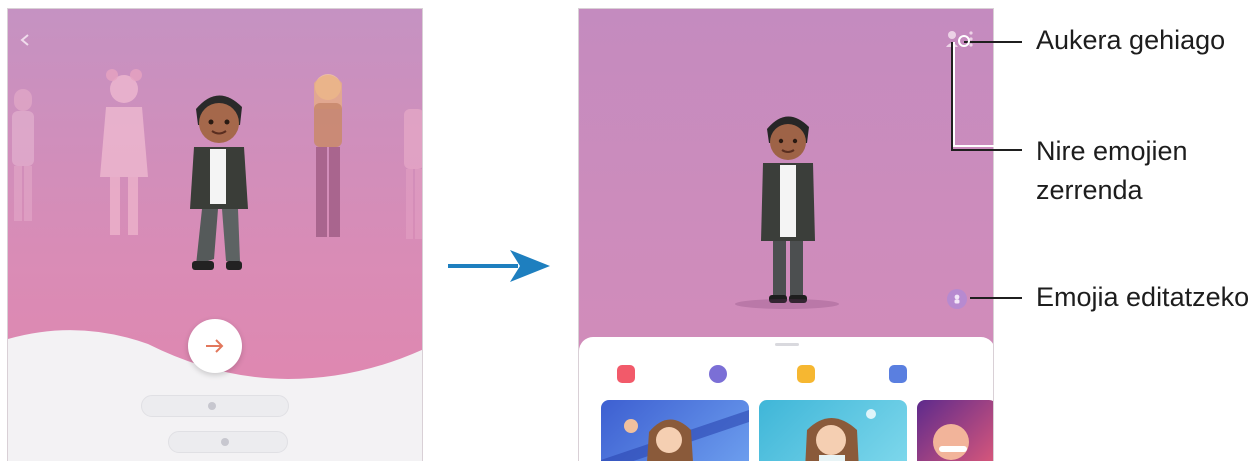 The width and height of the screenshot is (1257, 461). I want to click on callout-emoji-list-line1: Nire emojien, so click(1112, 151).